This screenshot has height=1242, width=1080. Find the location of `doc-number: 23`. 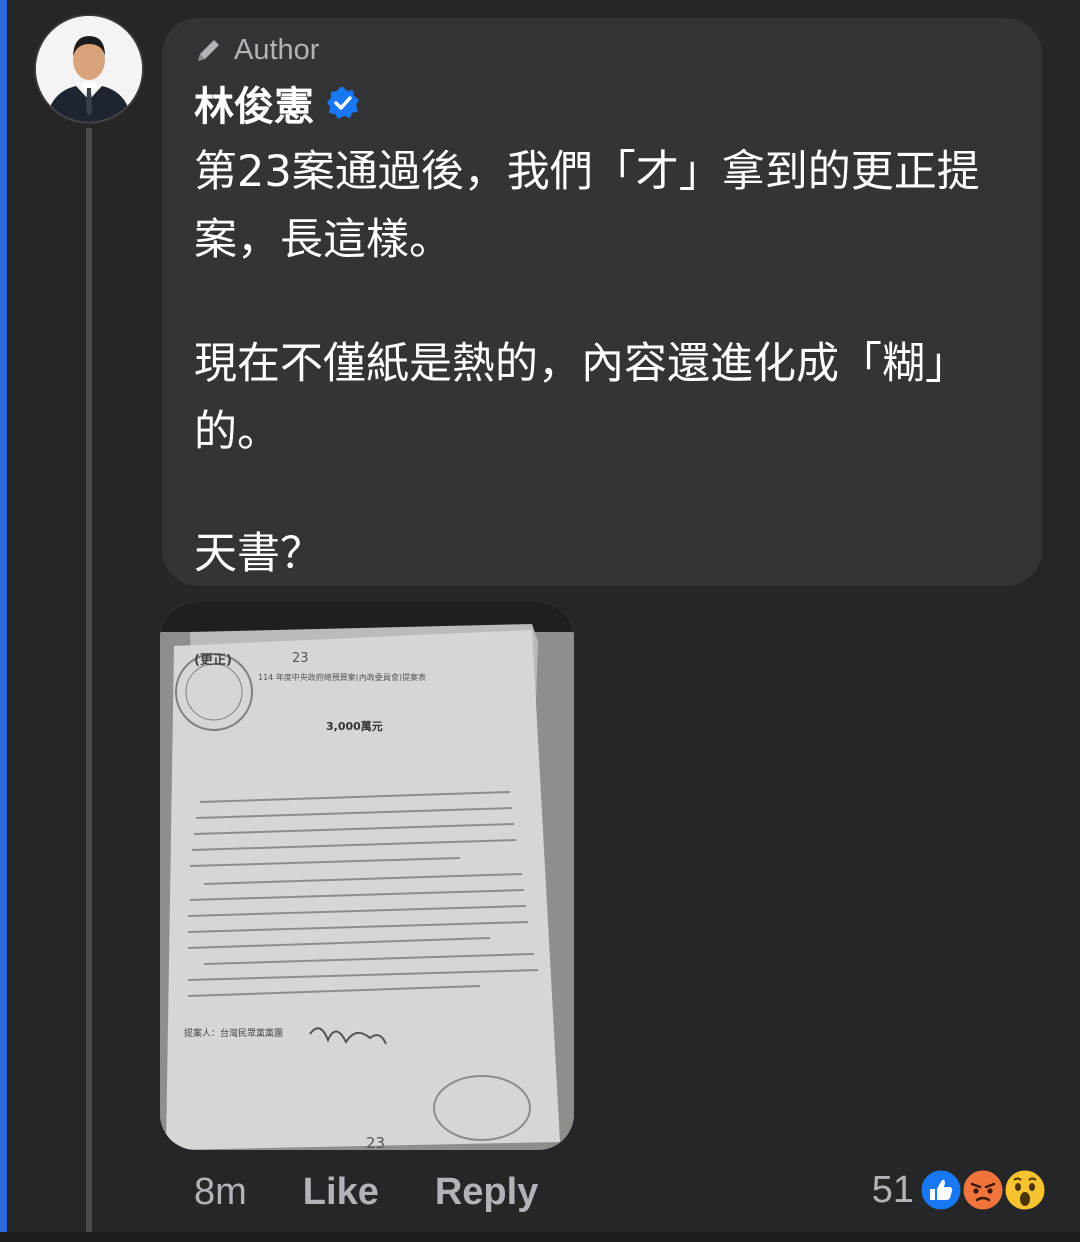

doc-number: 23 is located at coordinates (300, 658).